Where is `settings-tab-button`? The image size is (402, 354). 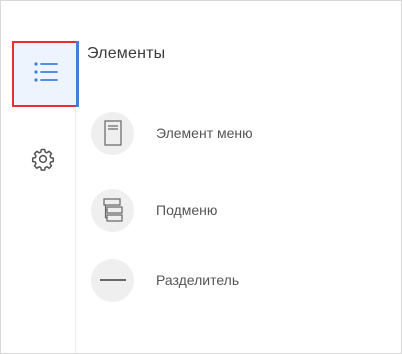
settings-tab-button is located at coordinates (43, 161).